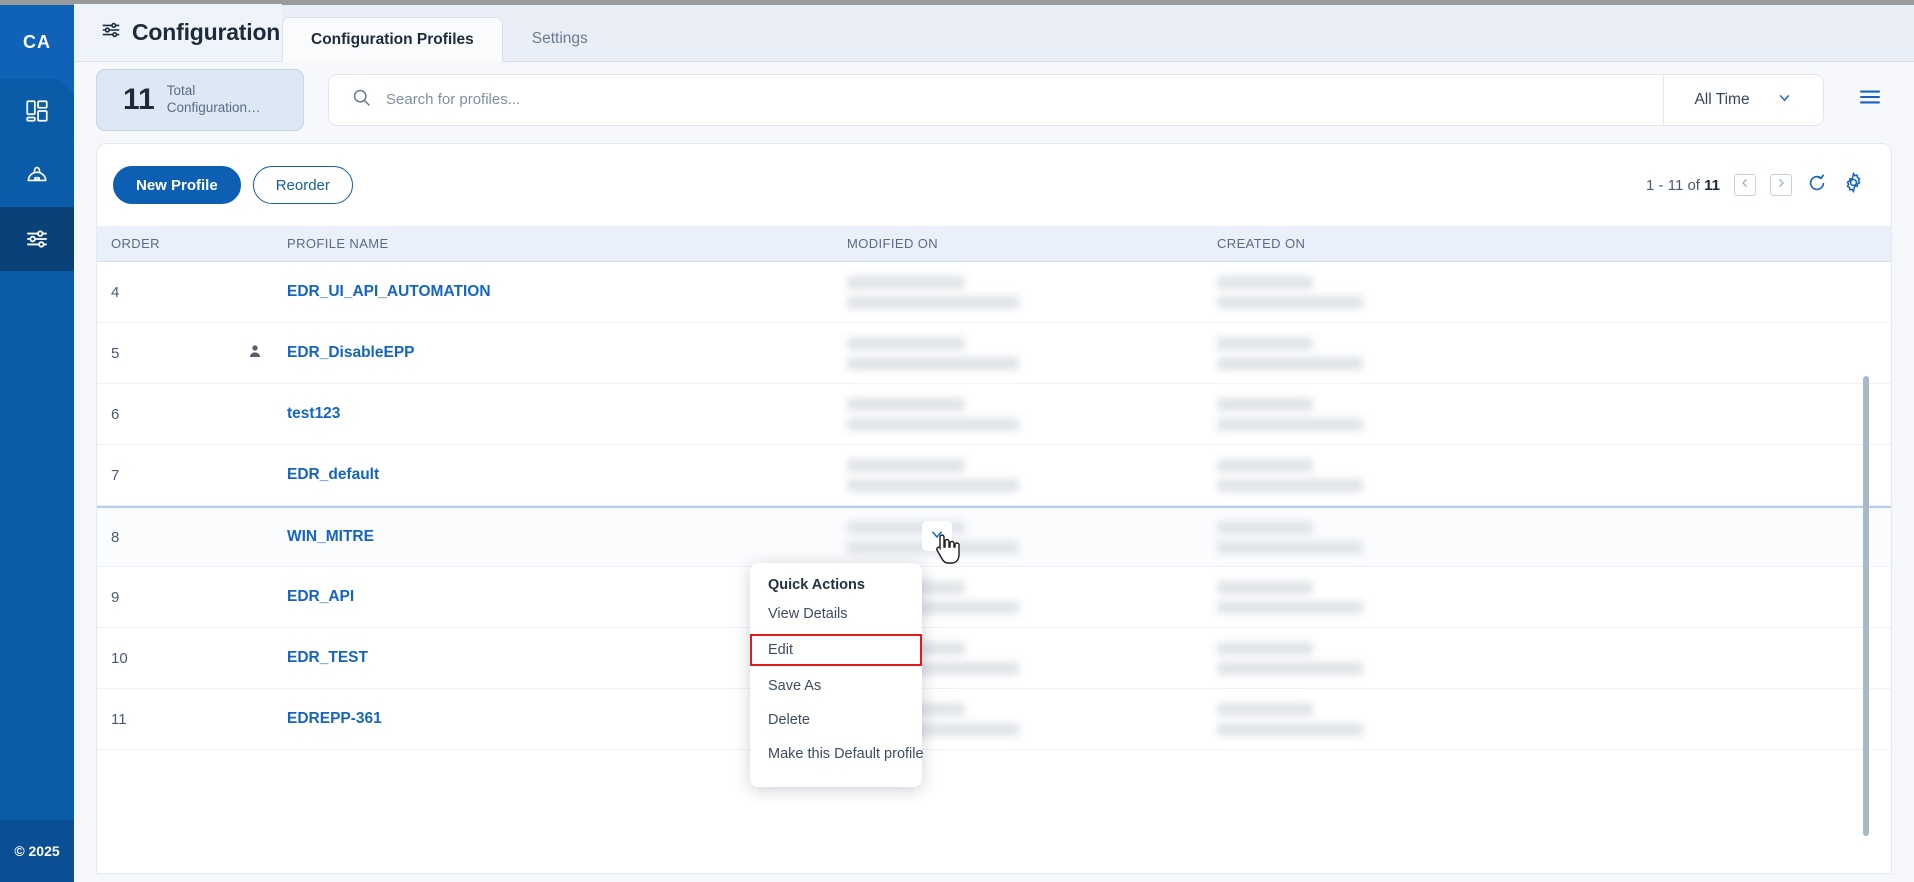 Image resolution: width=1914 pixels, height=882 pixels. I want to click on chevron-left-icon, so click(1745, 185).